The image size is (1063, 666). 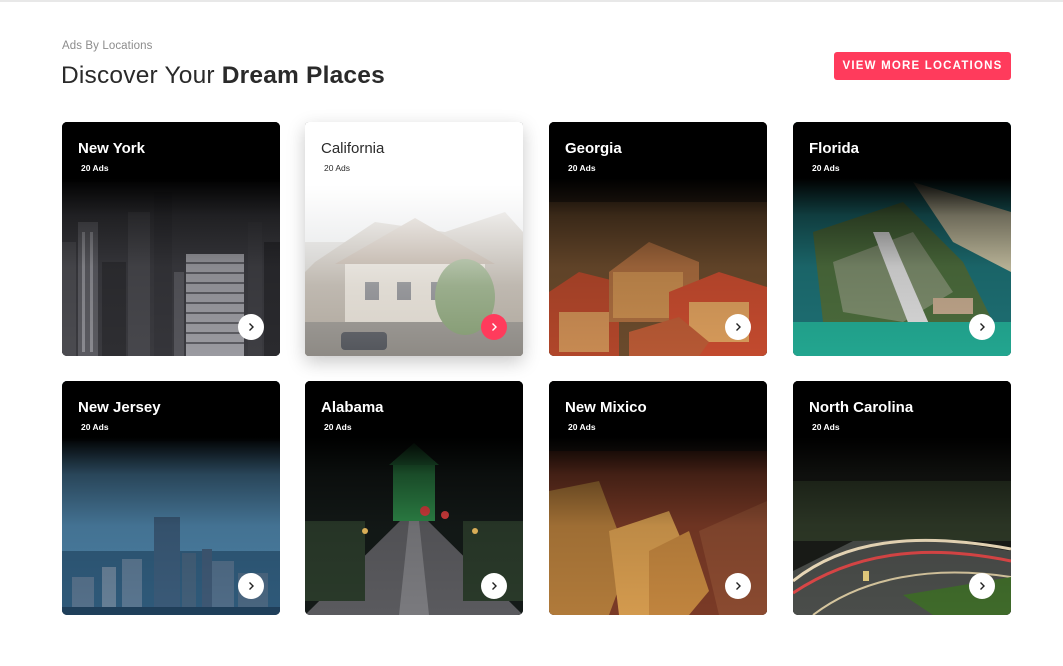 I want to click on view-more-locations-button: VIEW MORE LOCATIONS, so click(x=922, y=66).